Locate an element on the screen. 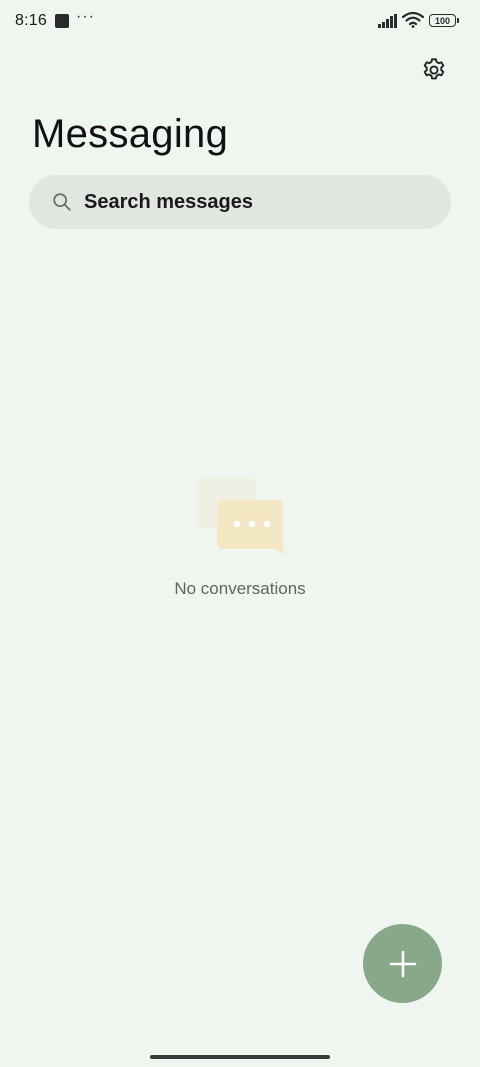 This screenshot has width=480, height=1067. search-input: Search messages is located at coordinates (240, 202).